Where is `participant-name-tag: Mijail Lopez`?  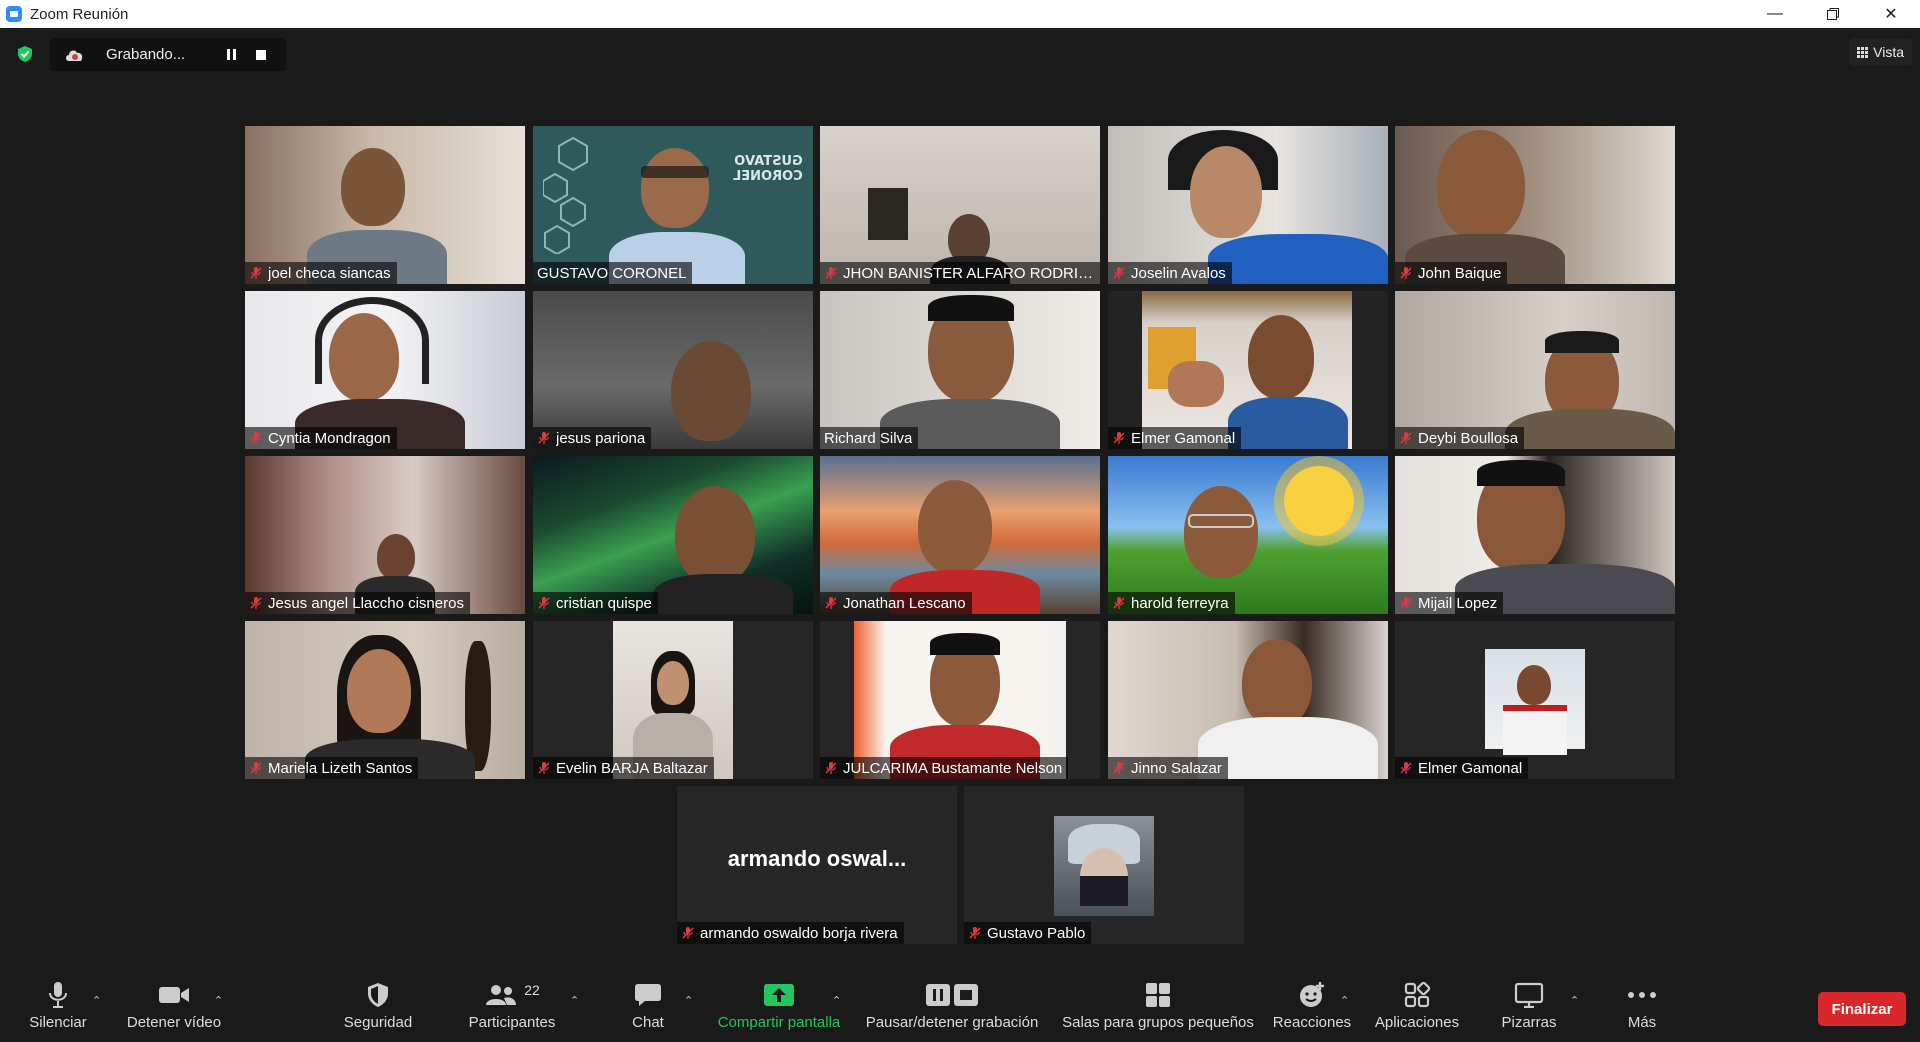
participant-name-tag: Mijail Lopez is located at coordinates (1449, 603).